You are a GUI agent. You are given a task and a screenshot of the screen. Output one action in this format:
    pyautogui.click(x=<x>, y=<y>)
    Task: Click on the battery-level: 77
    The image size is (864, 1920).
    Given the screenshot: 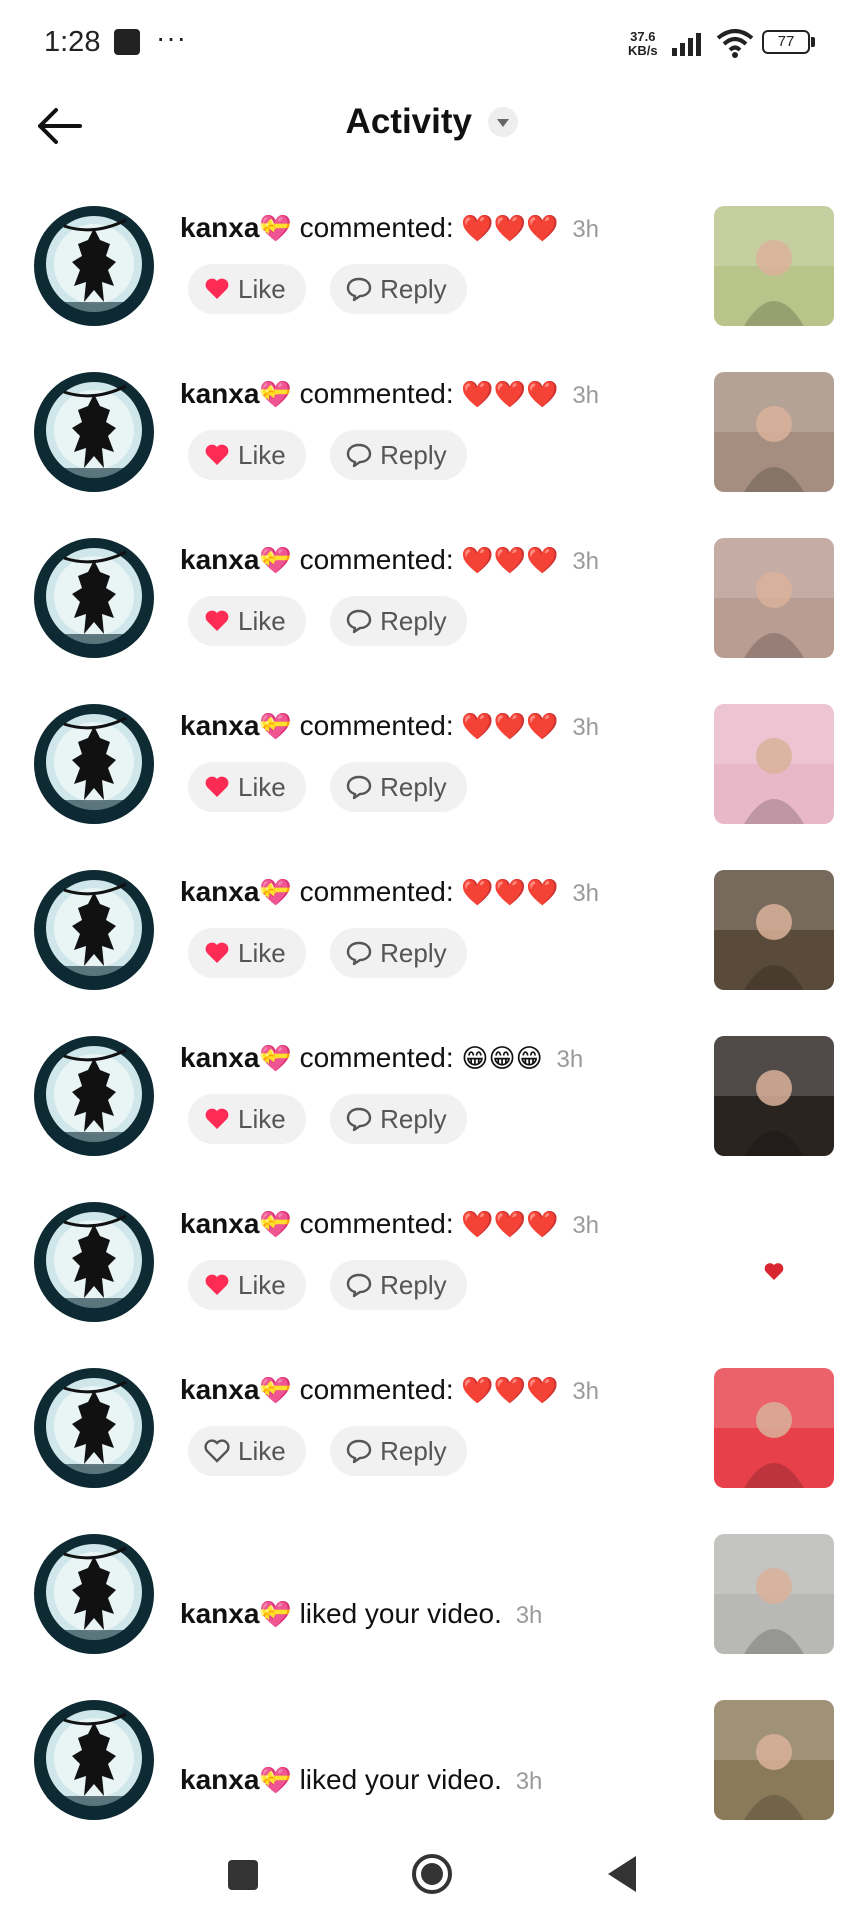 What is the action you would take?
    pyautogui.click(x=786, y=42)
    